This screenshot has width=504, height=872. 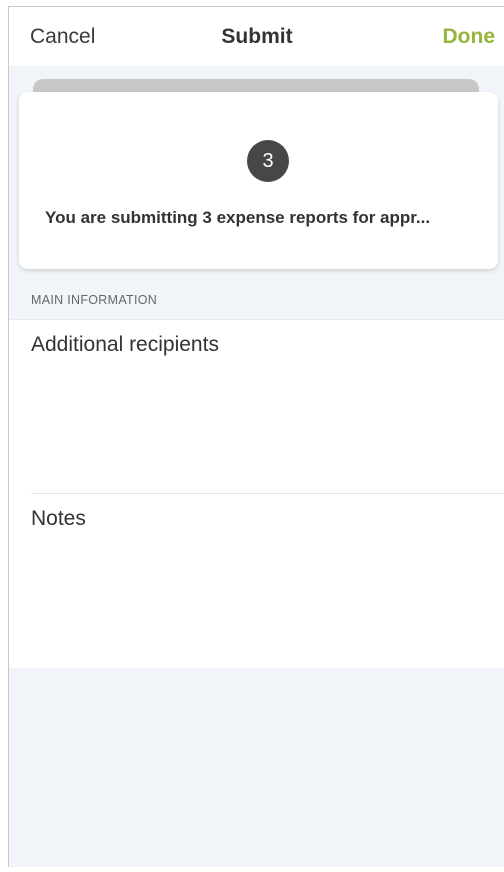 What do you see at coordinates (268, 161) in the screenshot?
I see `report-count-badge: 3` at bounding box center [268, 161].